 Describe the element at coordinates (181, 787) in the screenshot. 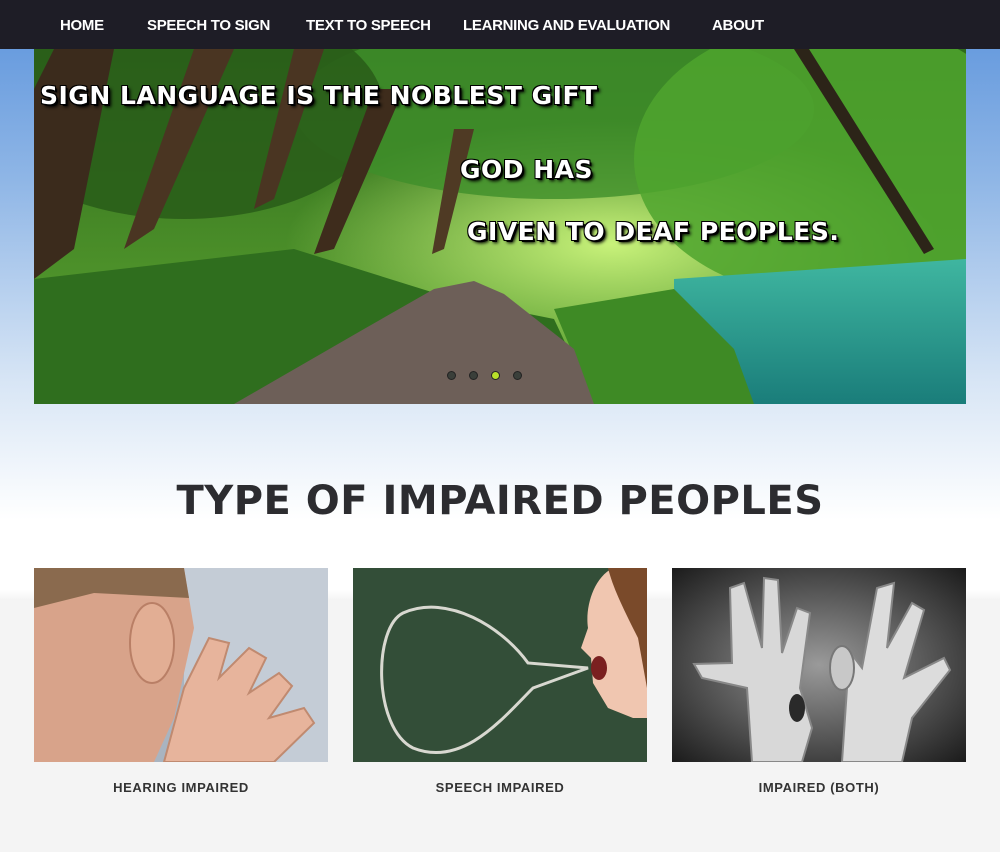

I see `card-caption: HEARING IMPAIRED` at that location.